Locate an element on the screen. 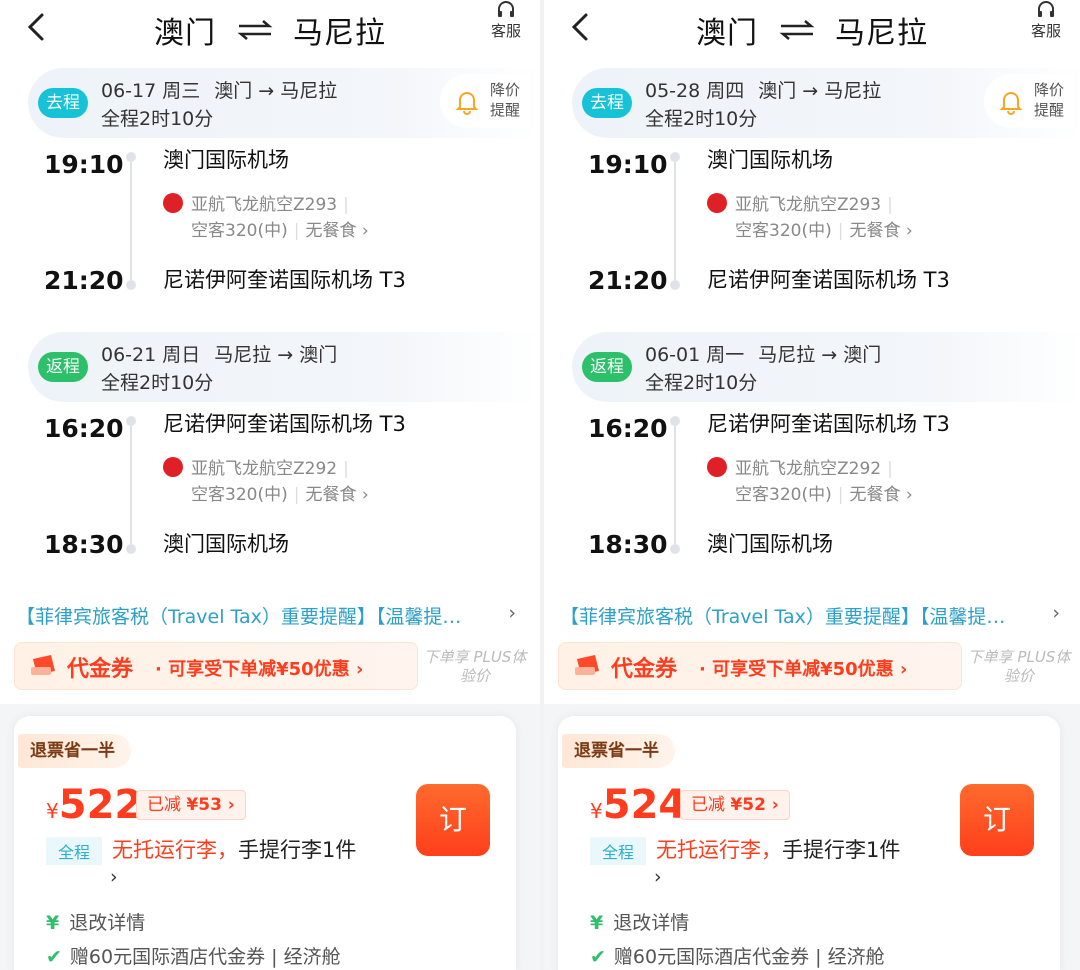 The image size is (1080, 970). customer-service-label: 客服 is located at coordinates (505, 31).